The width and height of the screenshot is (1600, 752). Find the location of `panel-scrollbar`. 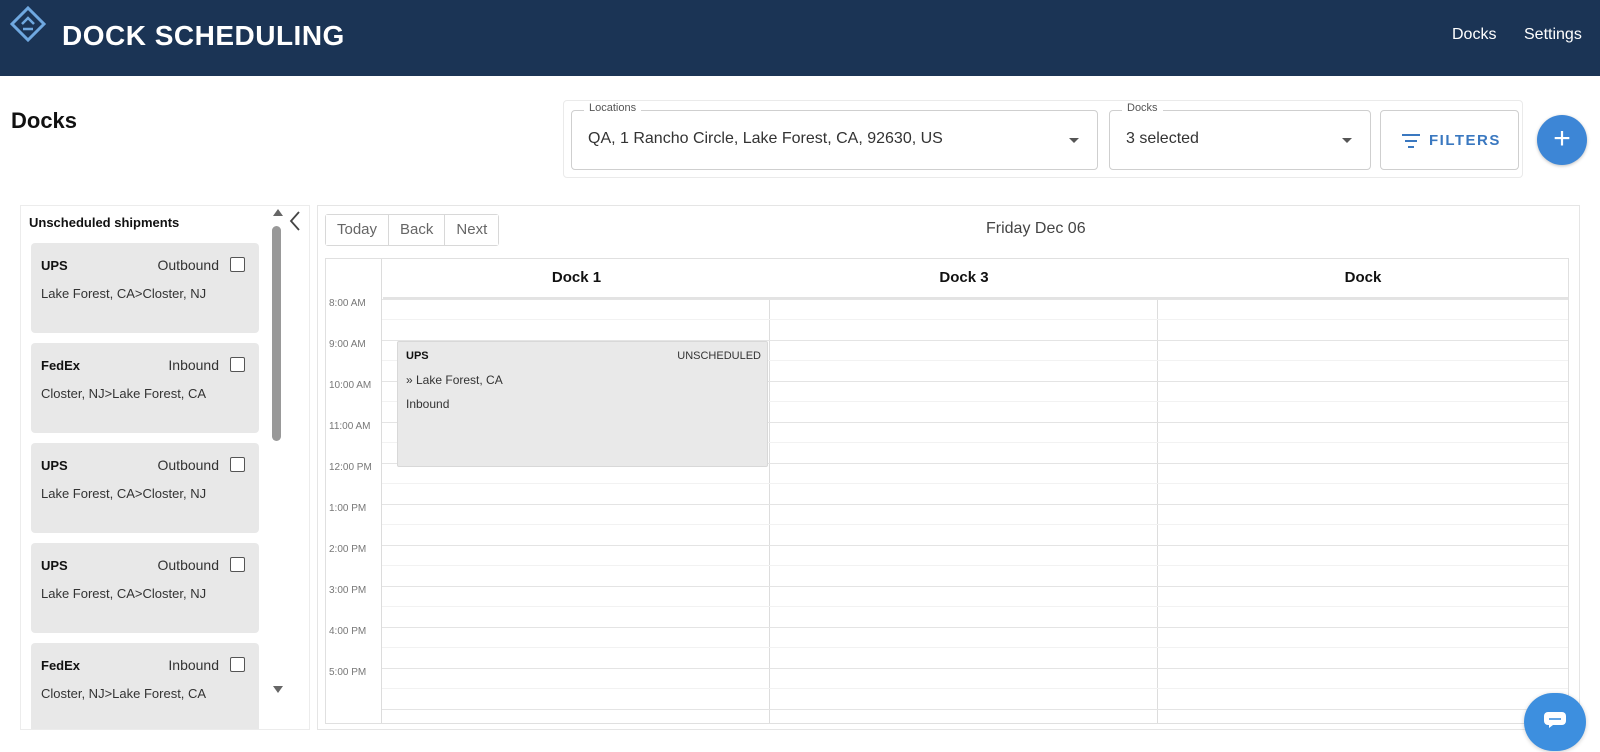

panel-scrollbar is located at coordinates (276, 333).